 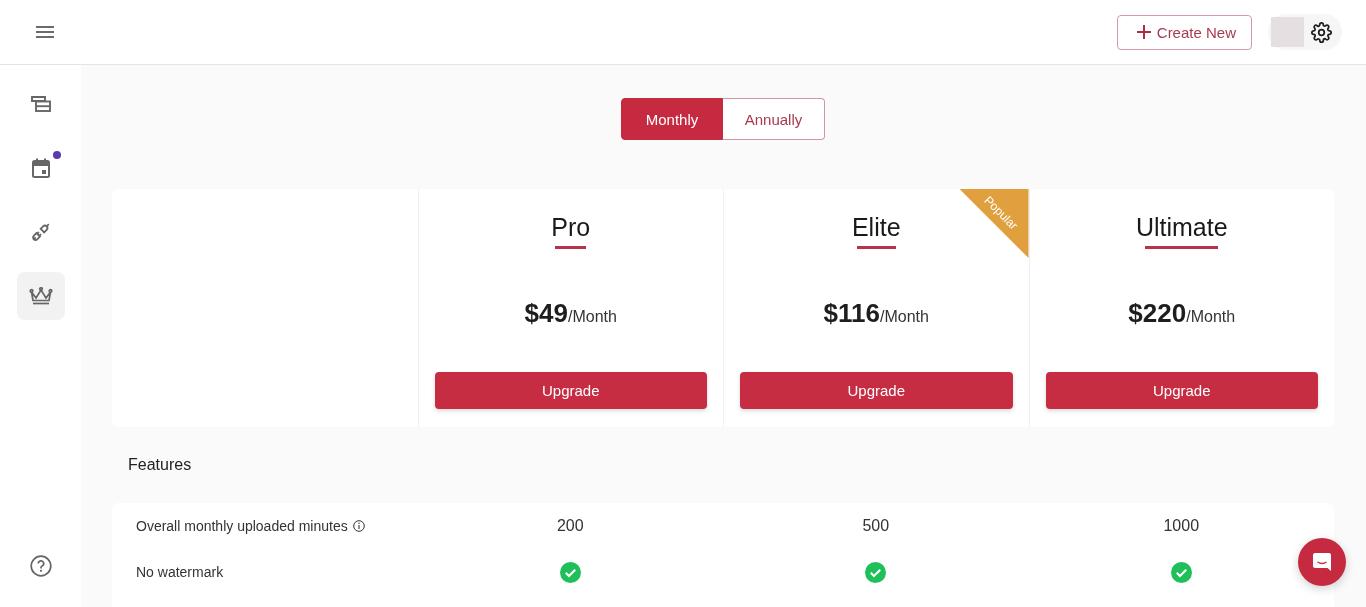 What do you see at coordinates (876, 227) in the screenshot?
I see `plan-name: Elite` at bounding box center [876, 227].